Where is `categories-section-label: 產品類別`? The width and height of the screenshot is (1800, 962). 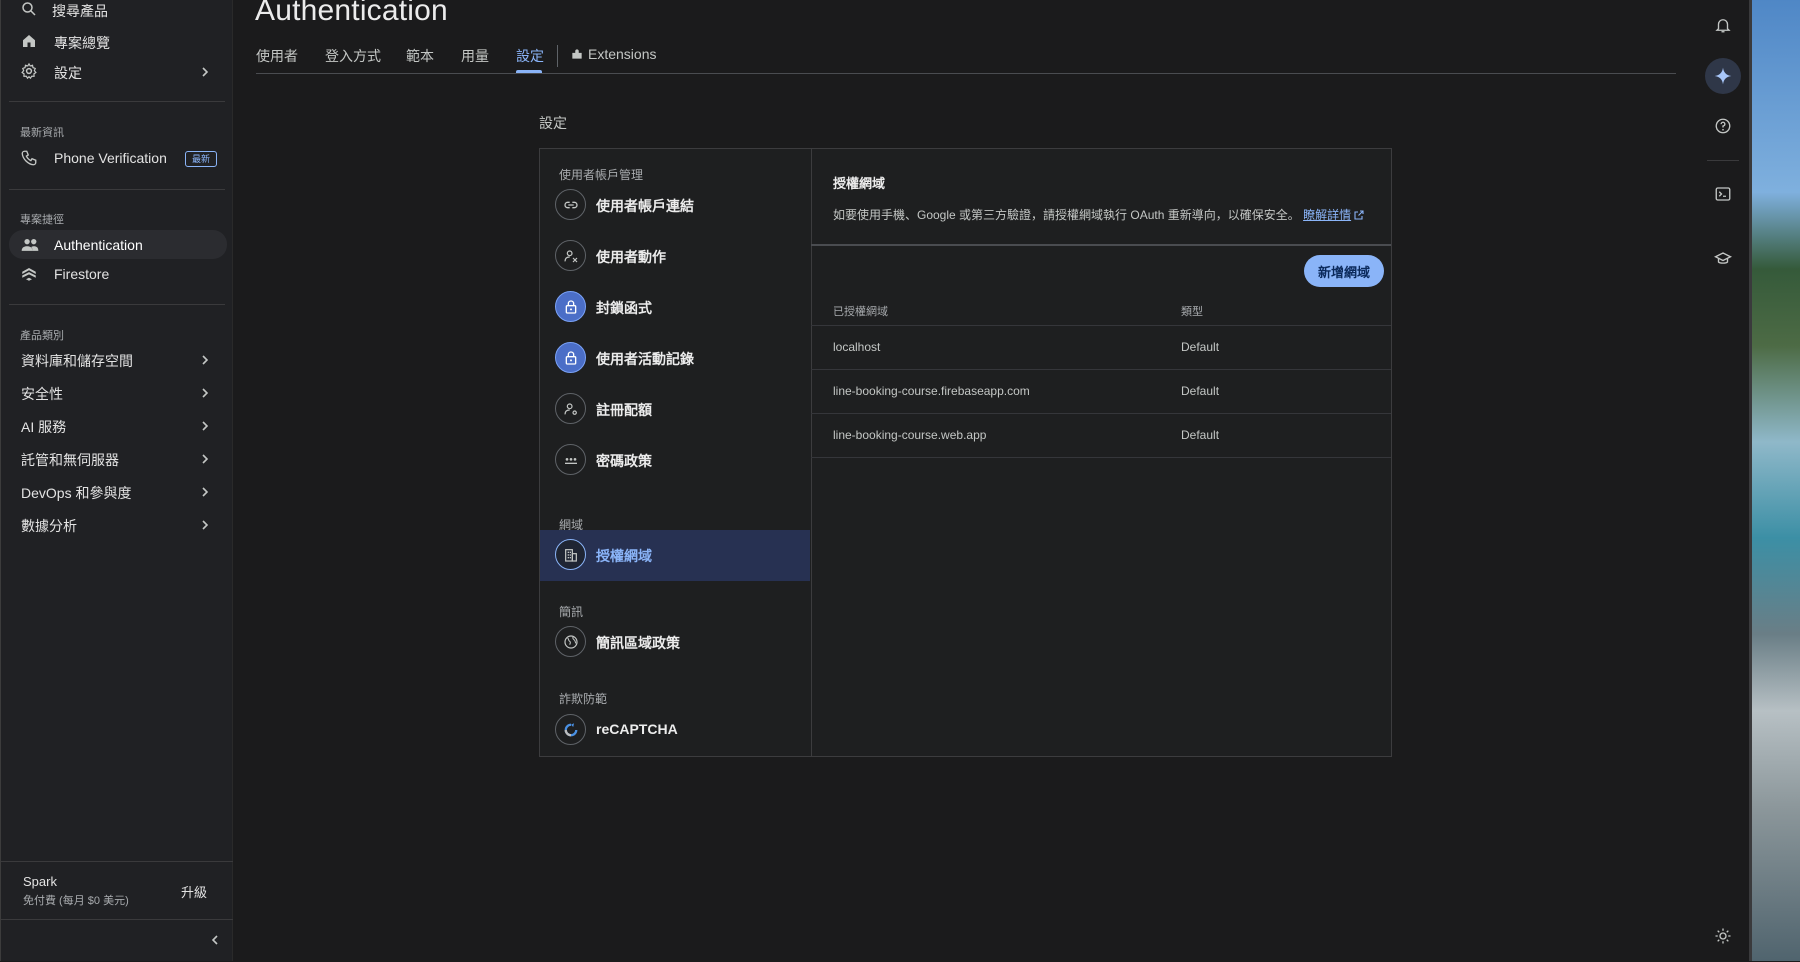 categories-section-label: 產品類別 is located at coordinates (42, 336).